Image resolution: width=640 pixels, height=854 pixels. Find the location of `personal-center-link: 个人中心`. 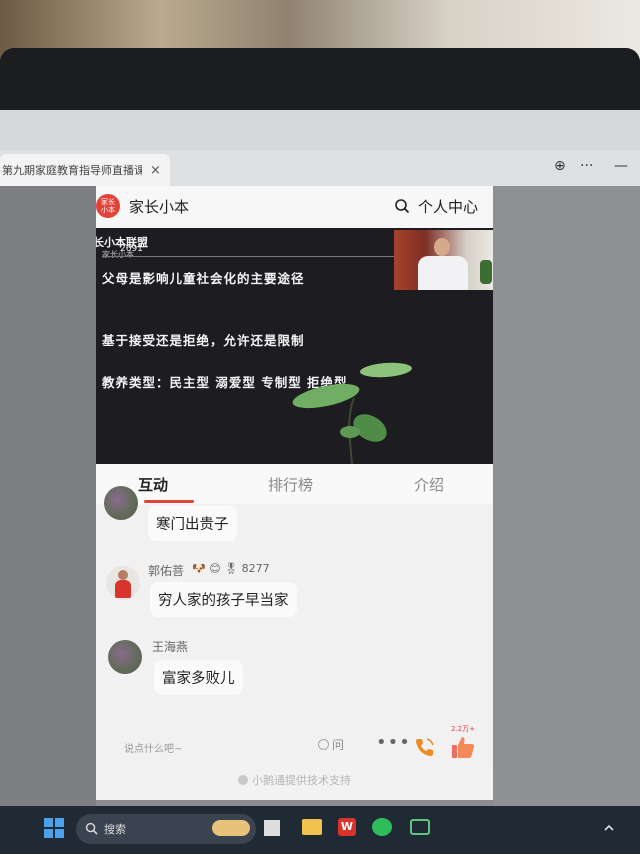

personal-center-link: 个人中心 is located at coordinates (448, 206).